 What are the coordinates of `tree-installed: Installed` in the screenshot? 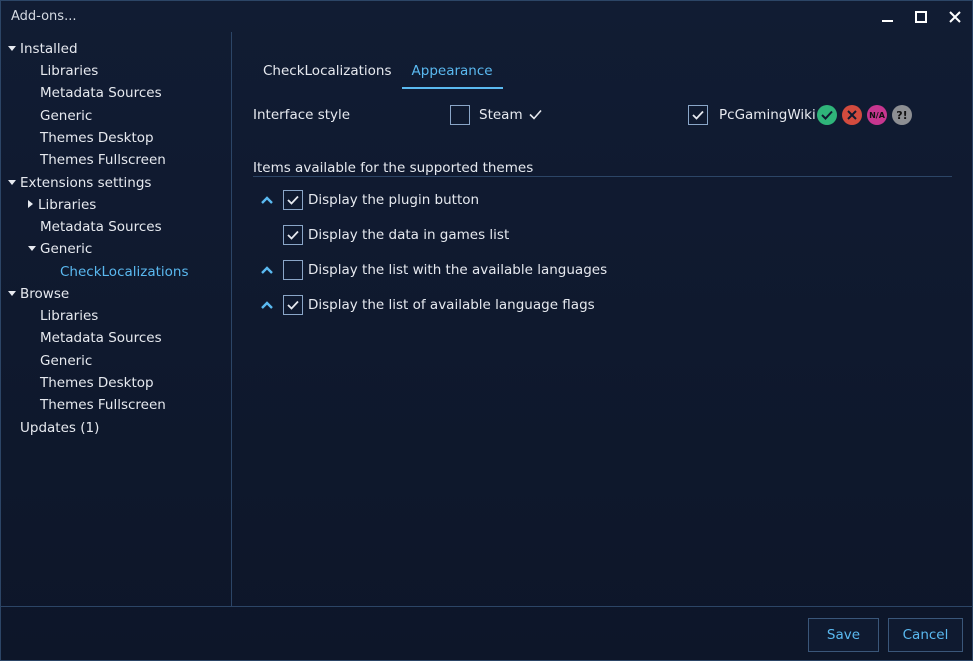 It's located at (43, 49).